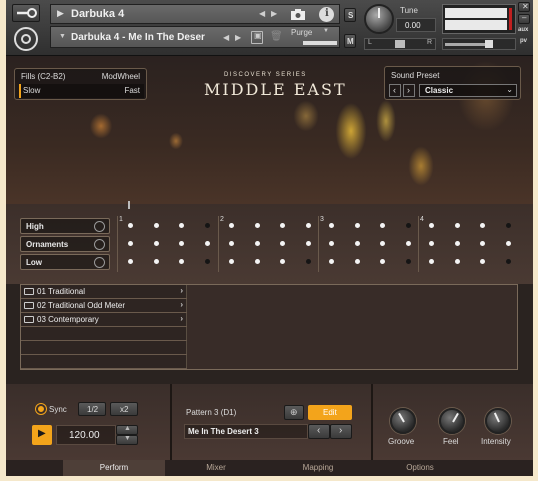  I want to click on sync-label: Sync, so click(58, 409).